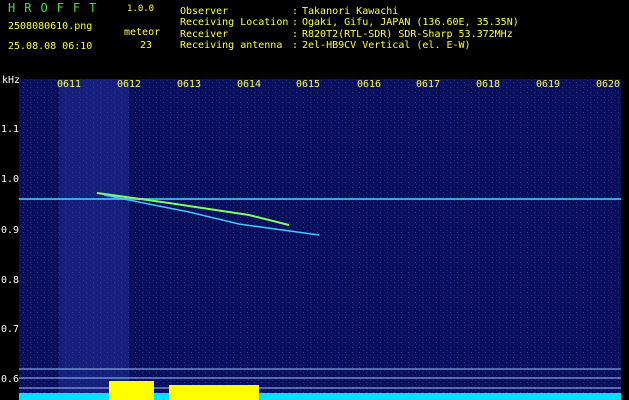 The image size is (629, 400). I want to click on file-name: 2508080610.png, so click(50, 26).